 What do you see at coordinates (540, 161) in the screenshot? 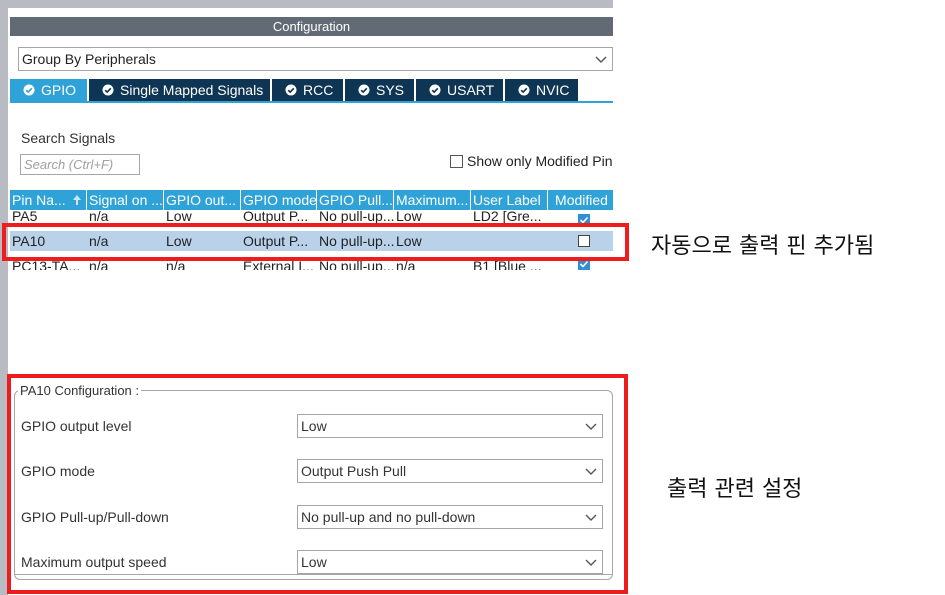
I see `show-modified-label: Show only Modified Pins` at bounding box center [540, 161].